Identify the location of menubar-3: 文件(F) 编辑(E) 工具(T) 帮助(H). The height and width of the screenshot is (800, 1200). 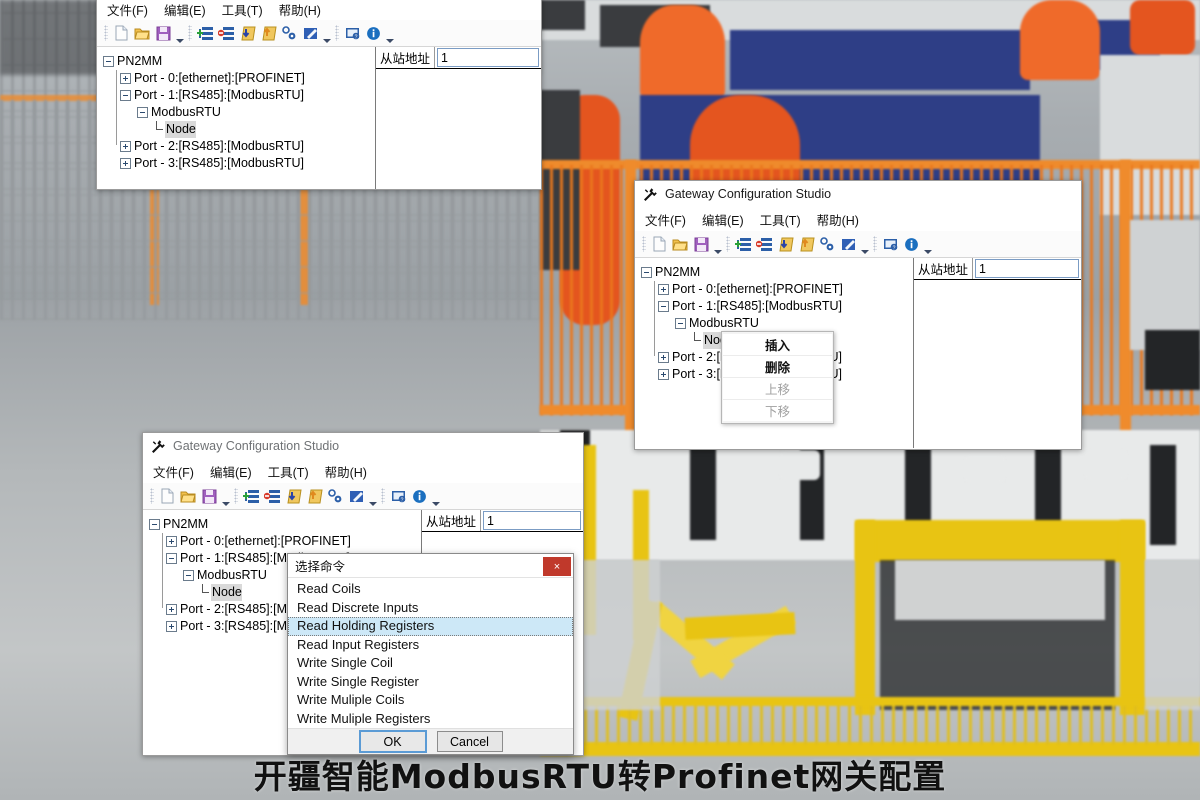
(363, 471).